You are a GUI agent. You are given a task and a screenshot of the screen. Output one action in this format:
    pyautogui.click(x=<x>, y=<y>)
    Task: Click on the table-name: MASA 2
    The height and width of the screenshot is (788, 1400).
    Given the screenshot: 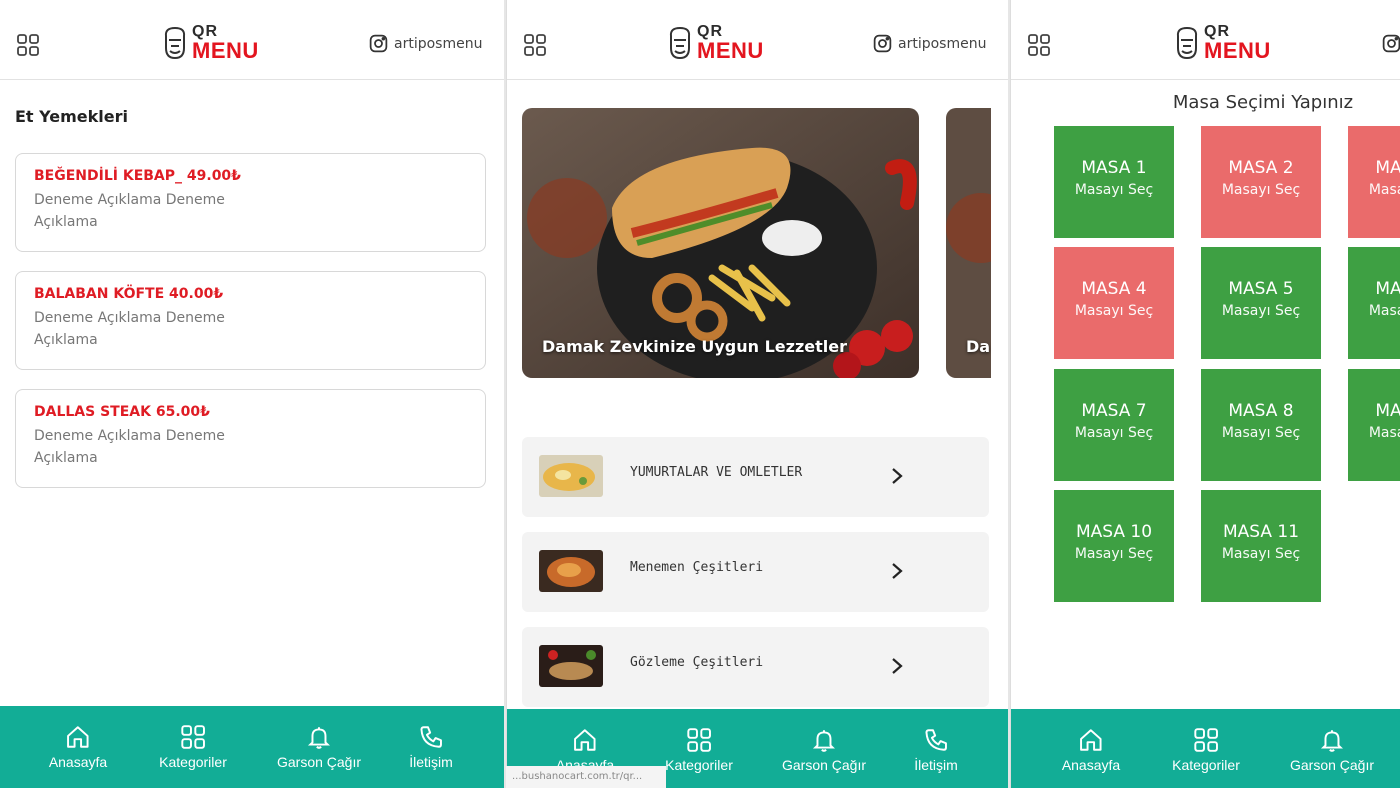 What is the action you would take?
    pyautogui.click(x=1261, y=168)
    